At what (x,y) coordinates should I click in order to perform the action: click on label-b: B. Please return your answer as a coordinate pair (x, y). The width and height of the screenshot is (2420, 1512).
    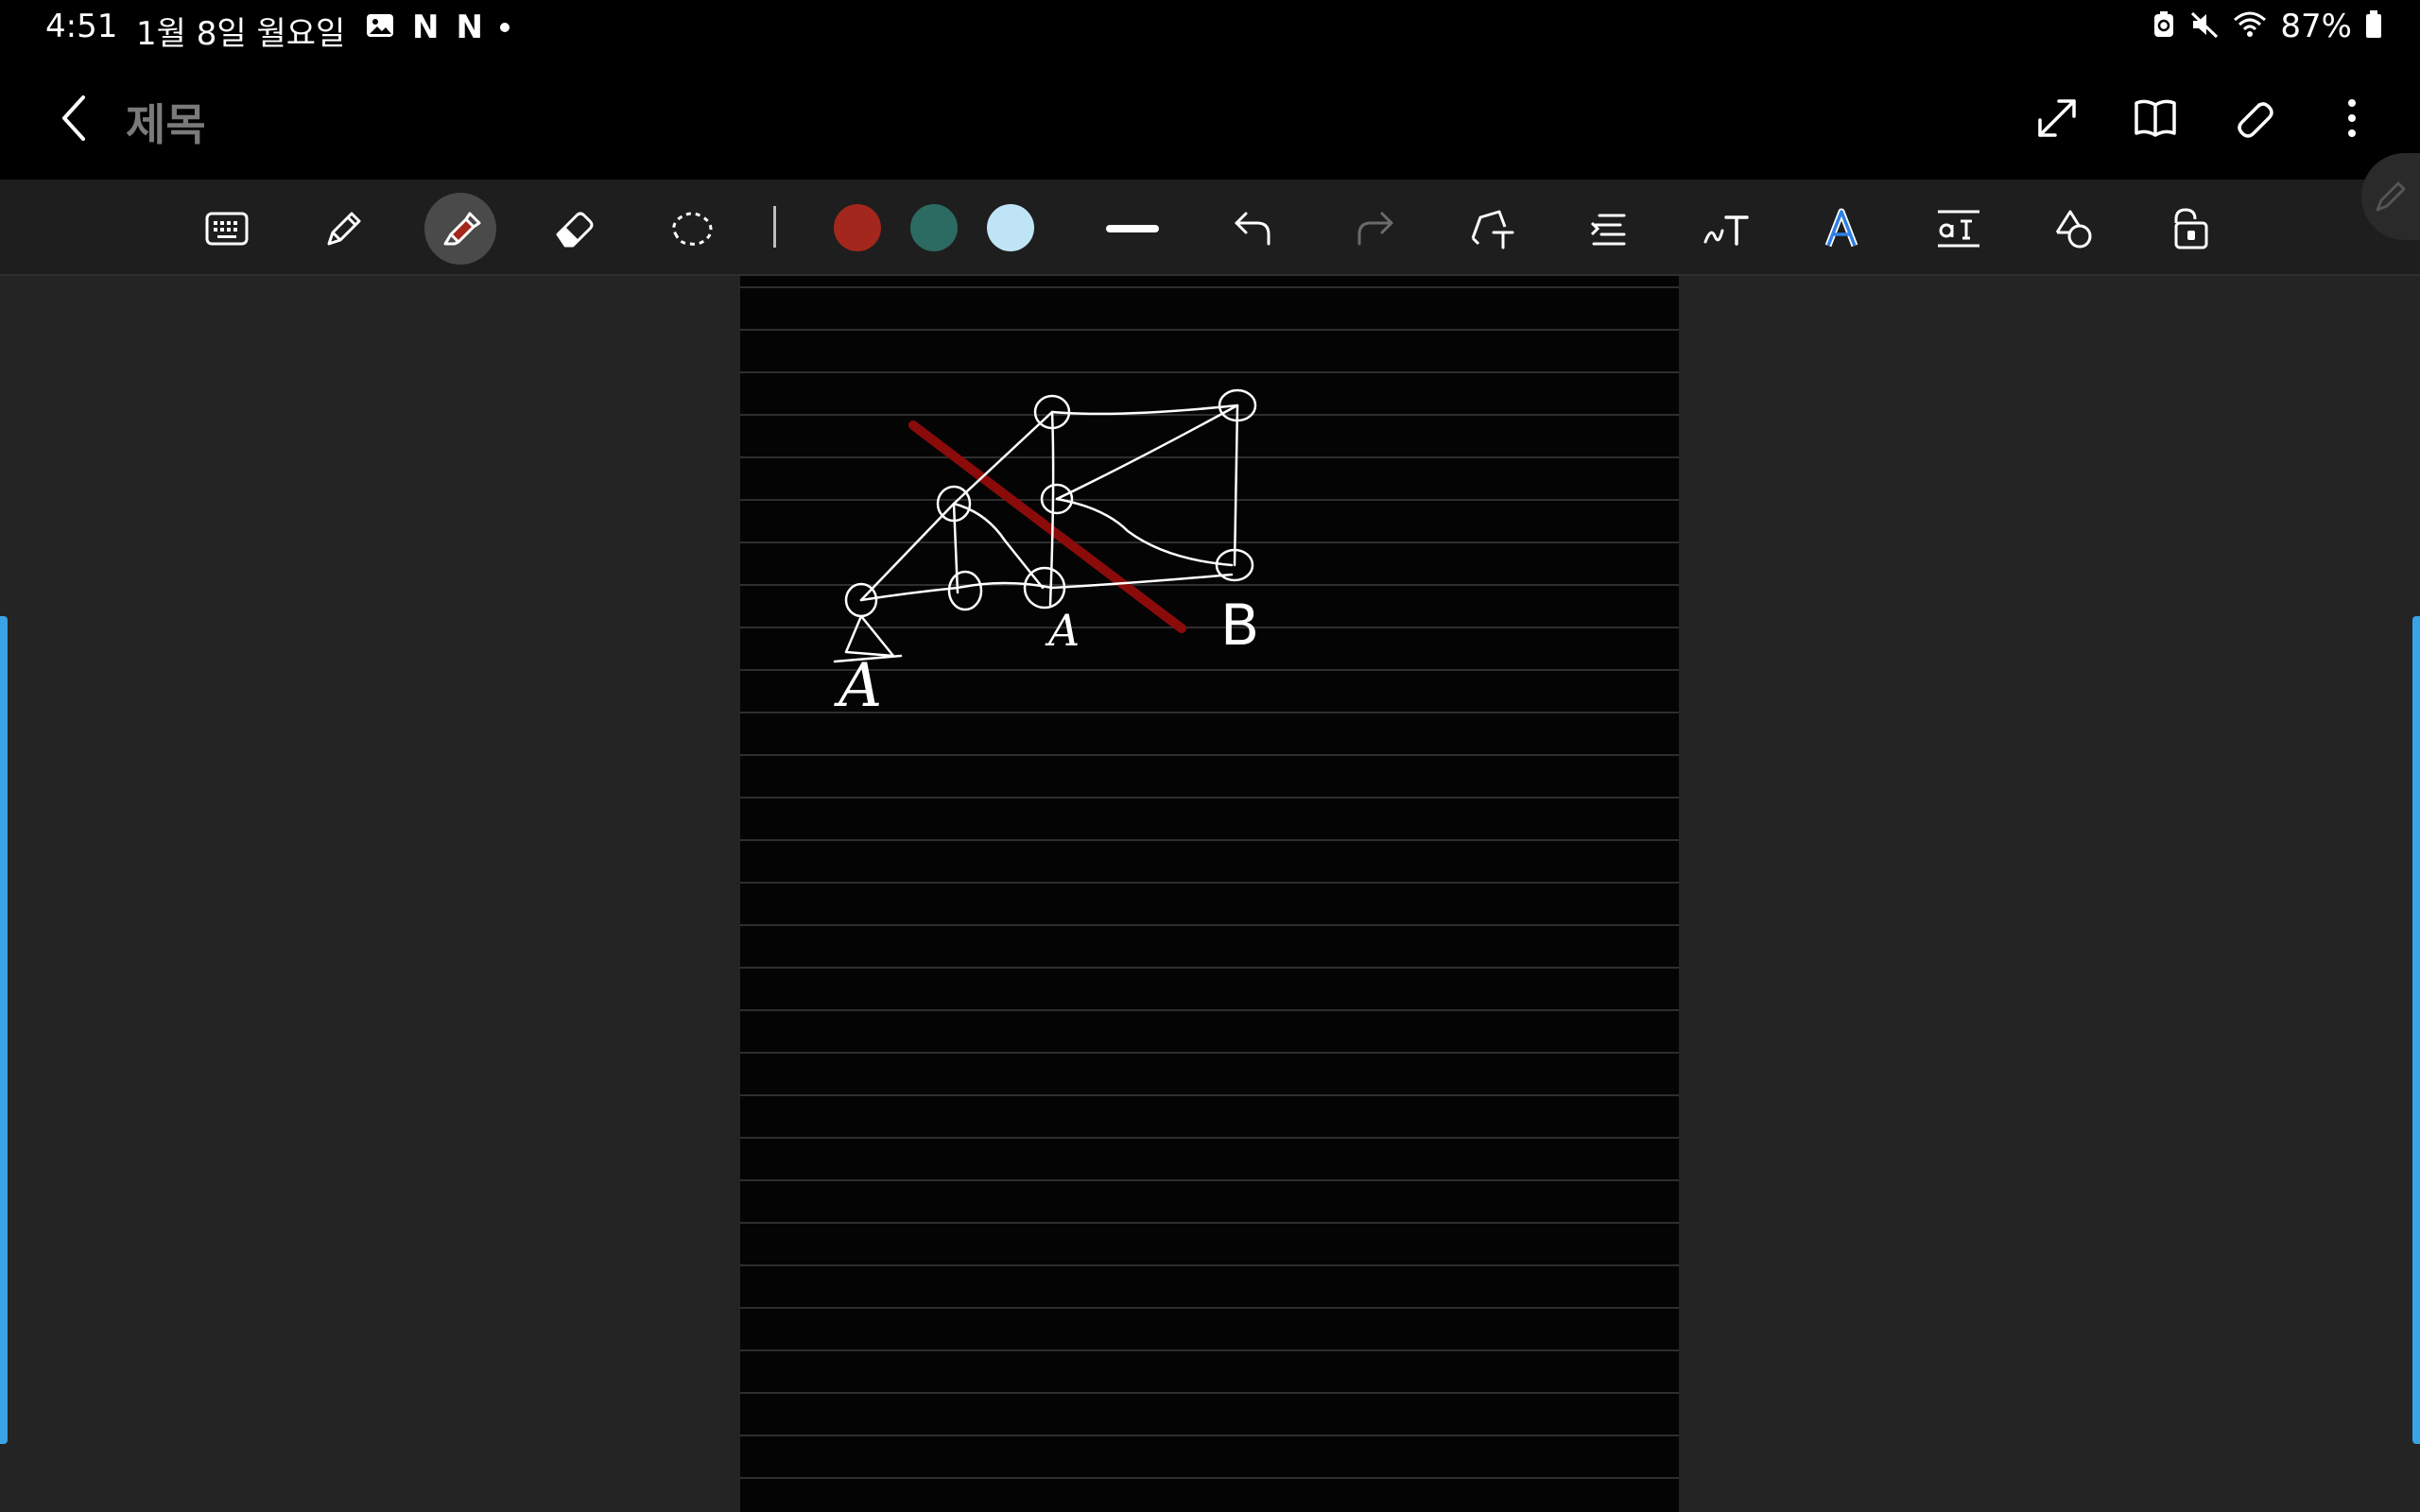
    Looking at the image, I should click on (1240, 626).